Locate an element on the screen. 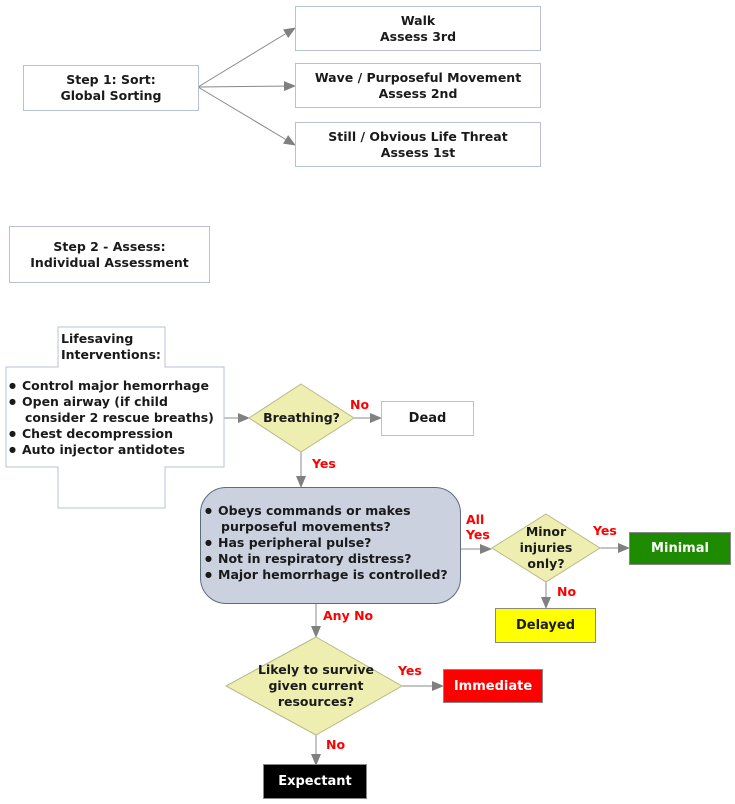  walk-line1: Walk is located at coordinates (418, 20).